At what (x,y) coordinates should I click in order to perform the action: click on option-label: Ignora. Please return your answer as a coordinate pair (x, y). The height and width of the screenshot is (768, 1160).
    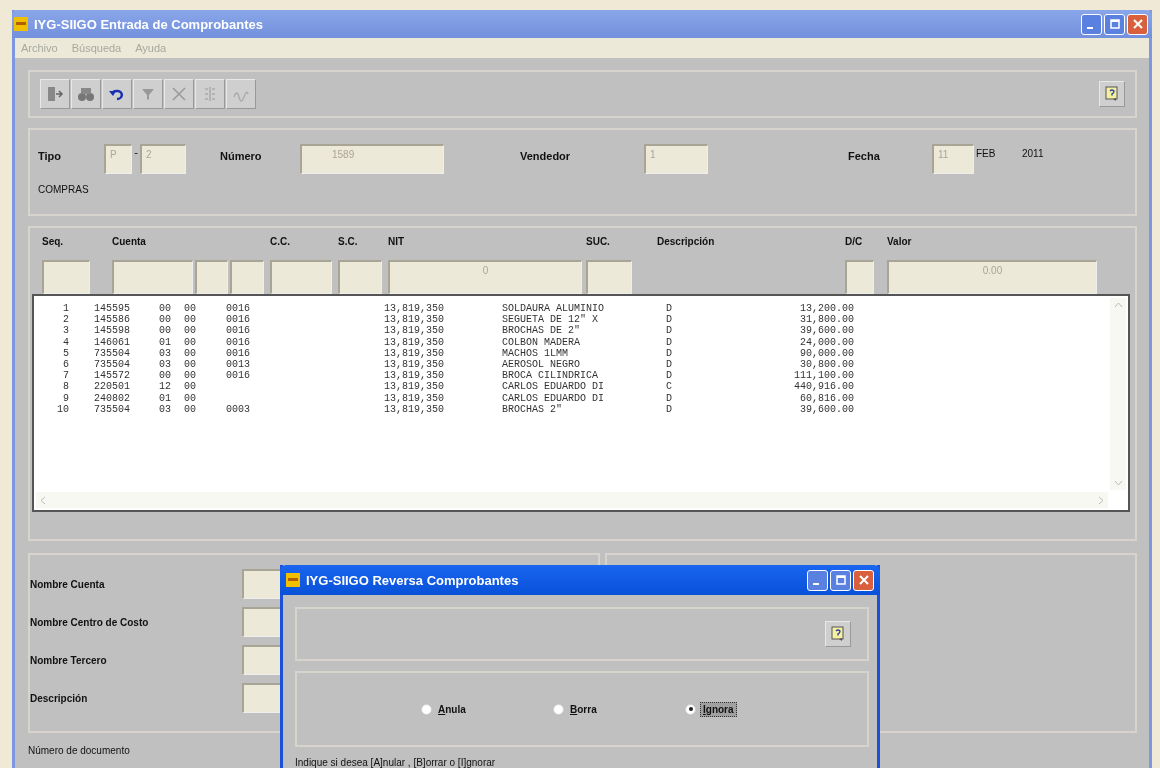
    Looking at the image, I should click on (718, 709).